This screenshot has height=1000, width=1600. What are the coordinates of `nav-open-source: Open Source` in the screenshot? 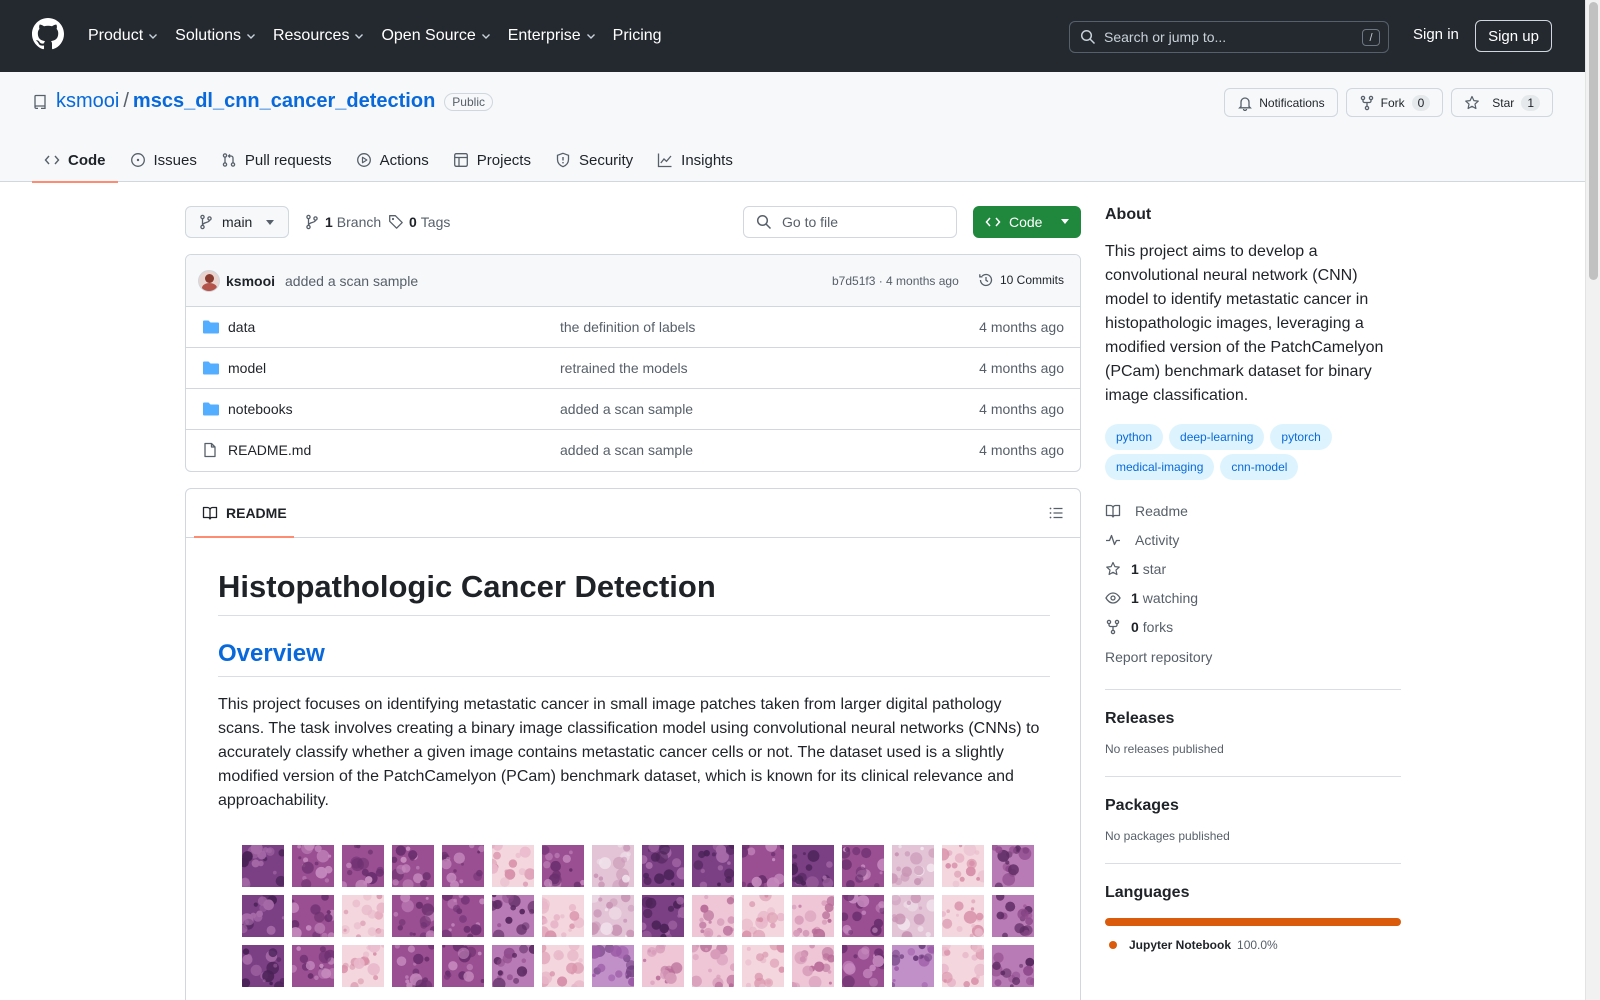 It's located at (436, 36).